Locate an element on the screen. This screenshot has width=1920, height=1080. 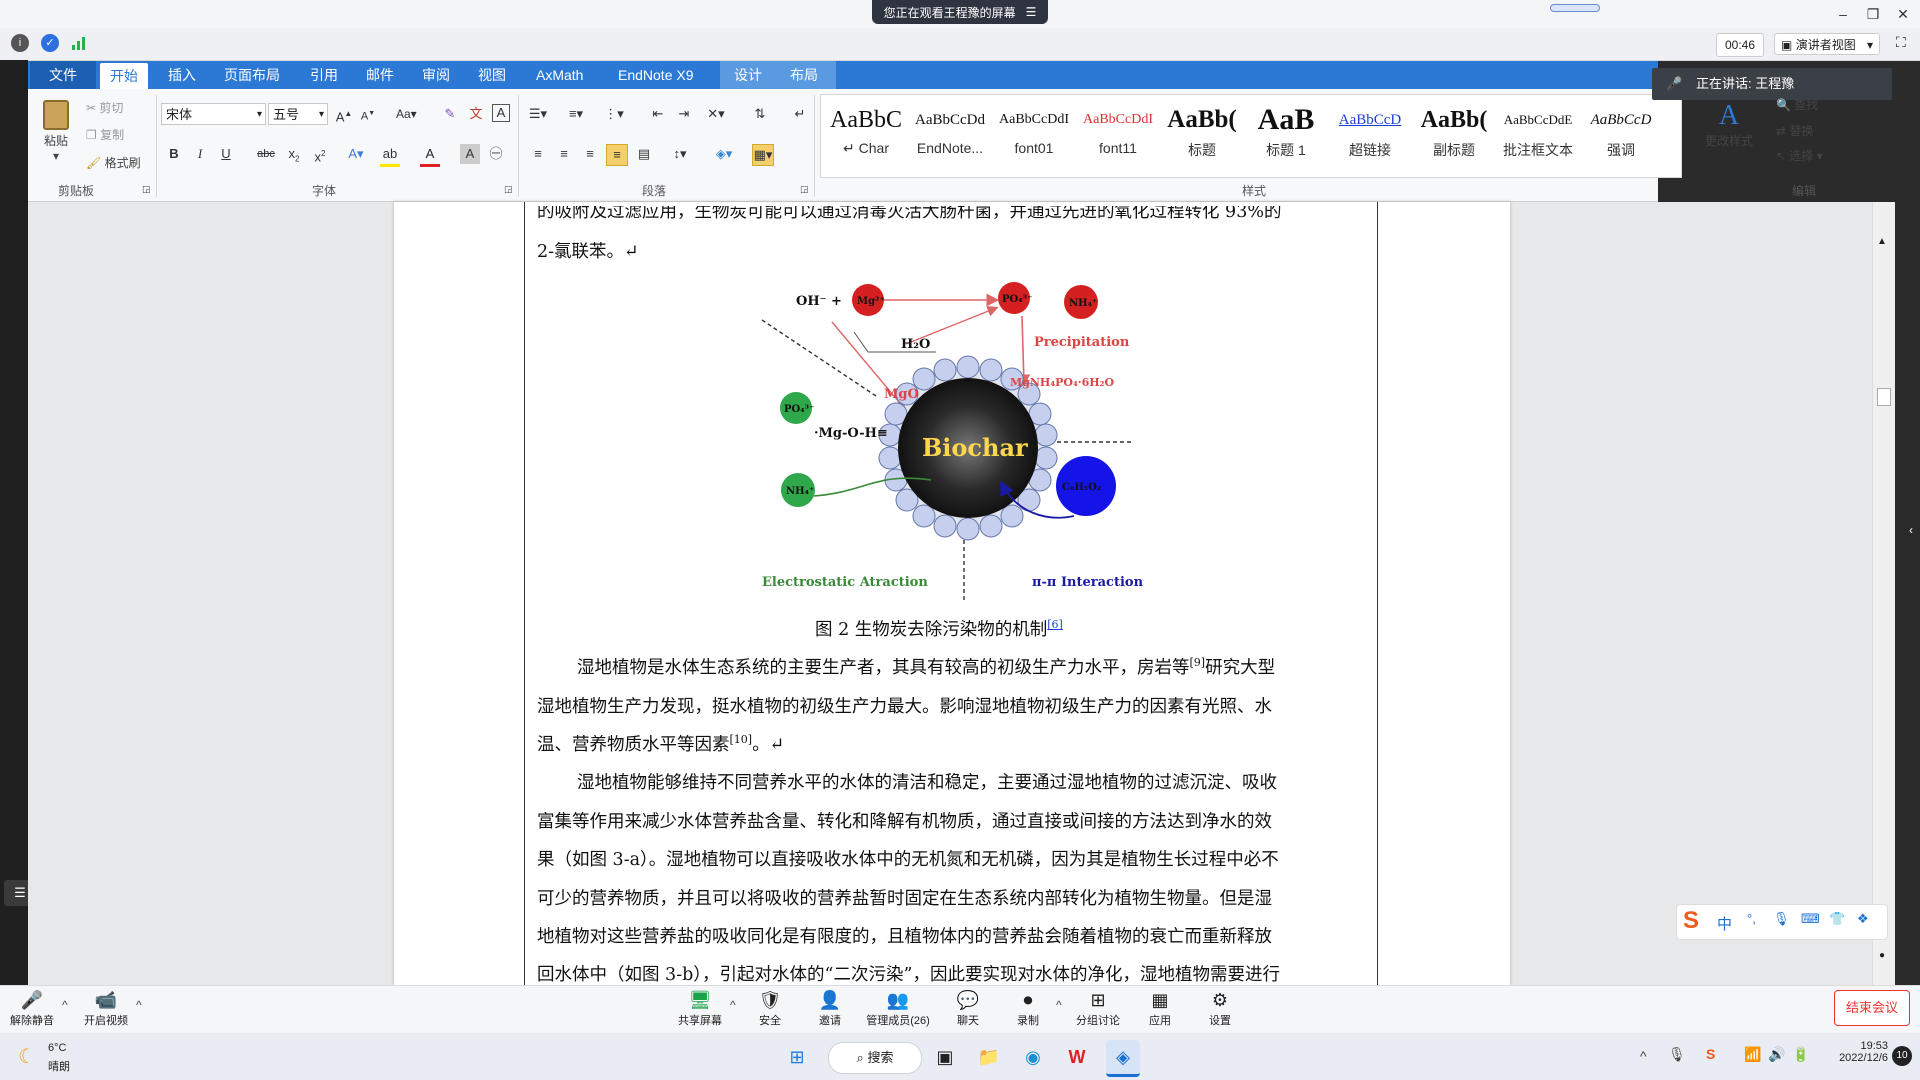
italic-icon: I is located at coordinates (200, 154).